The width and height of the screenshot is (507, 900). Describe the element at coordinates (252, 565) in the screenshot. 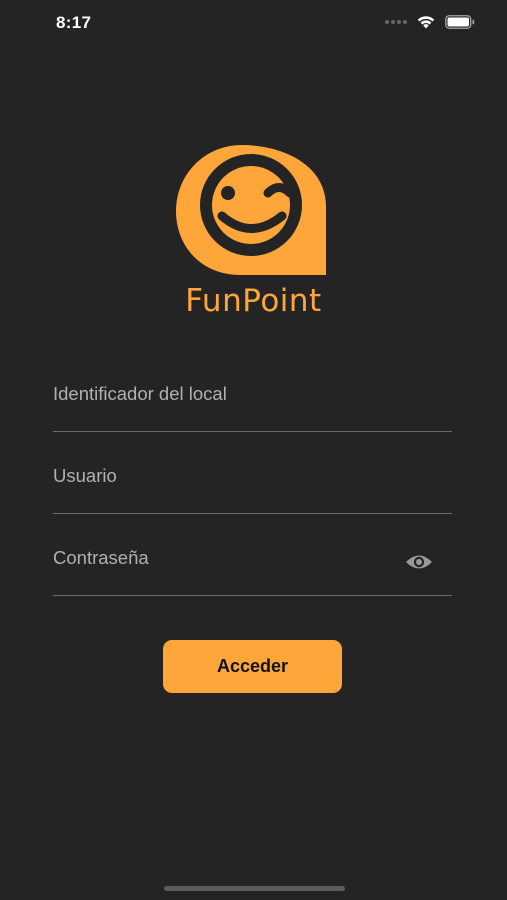

I see `password-field: Contraseña` at that location.